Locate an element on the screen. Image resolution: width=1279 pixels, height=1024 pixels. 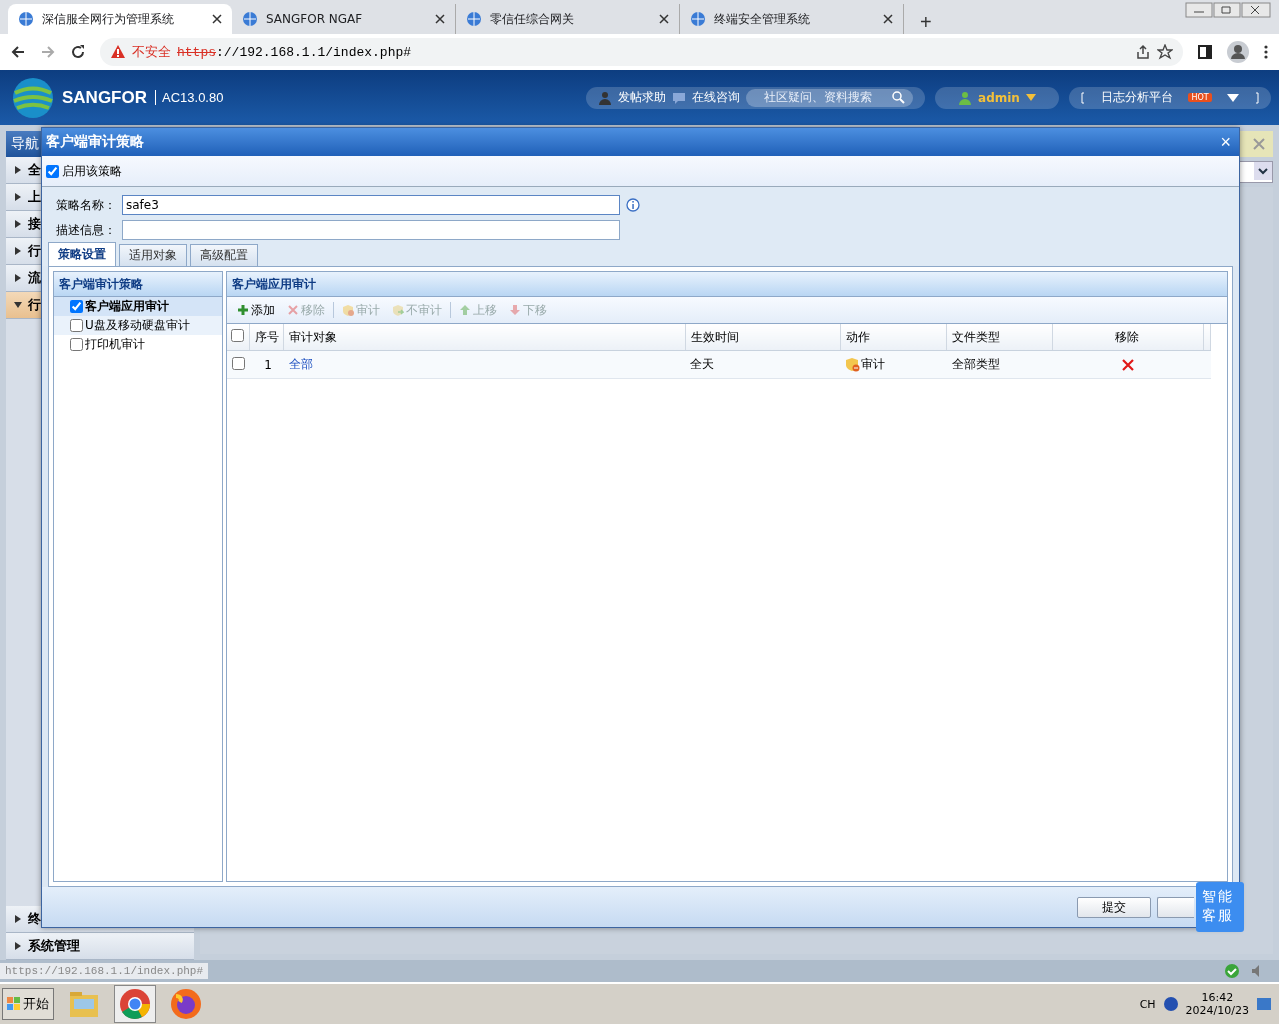
help-link: 发帖求助 is located at coordinates (642, 97).